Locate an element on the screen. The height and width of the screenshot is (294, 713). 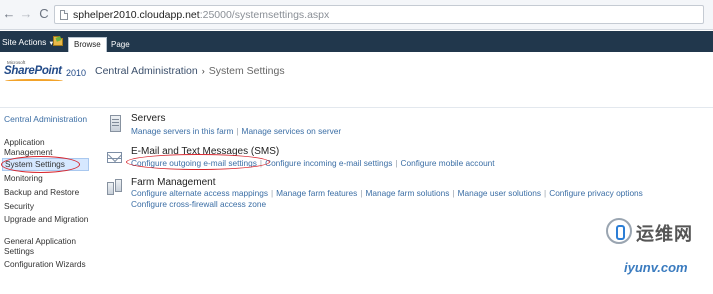
link-manage-farm-solutions: Manage farm solutions is located at coordinates (407, 193).